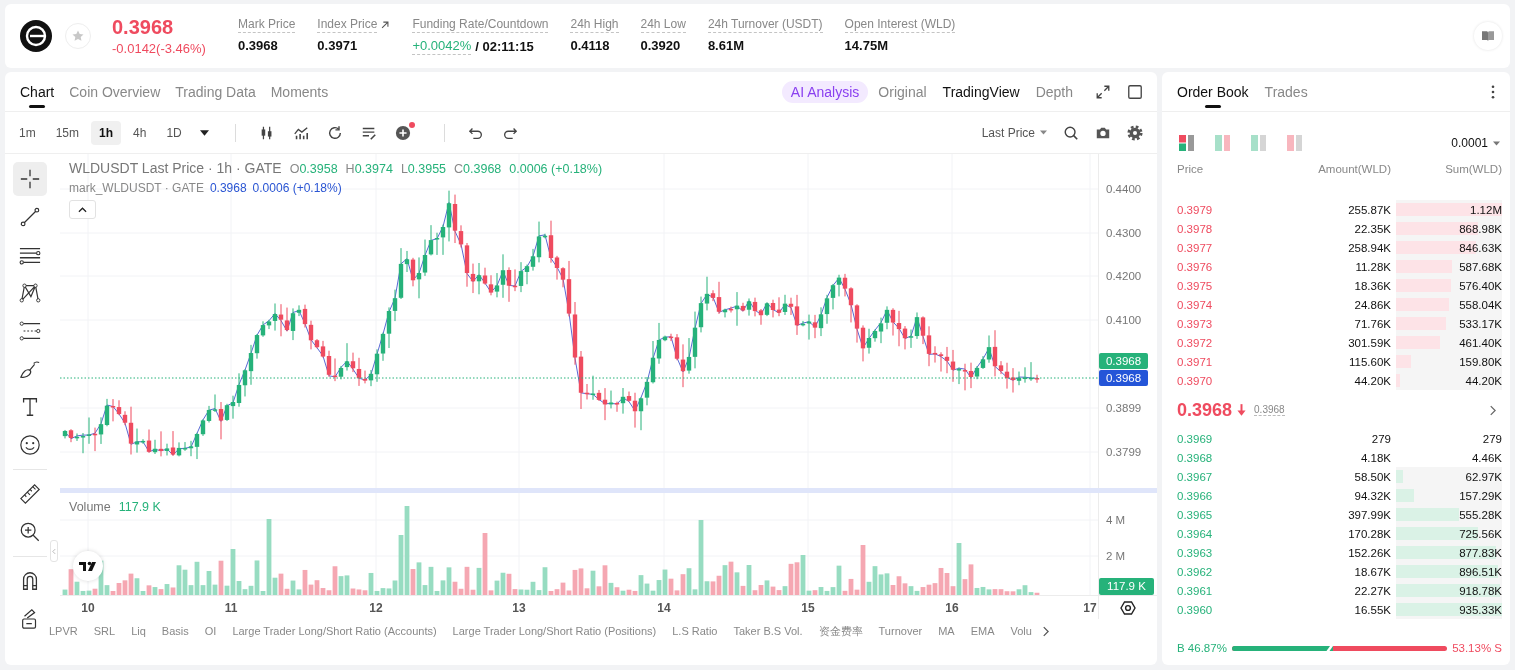 This screenshot has width=1515, height=670. Describe the element at coordinates (313, 169) in the screenshot. I see `ohlc-value: O0.3958` at that location.